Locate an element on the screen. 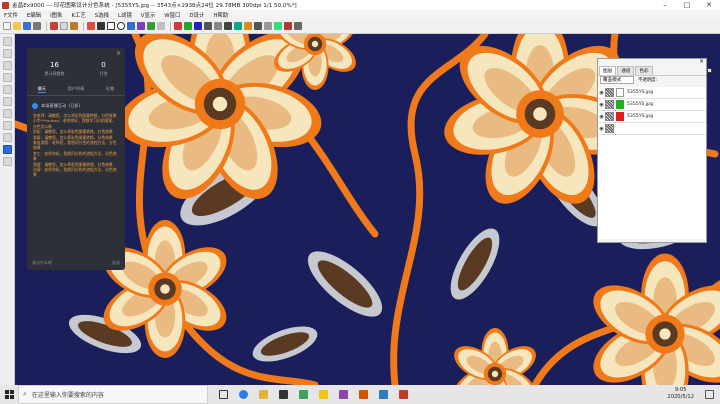 This screenshot has width=720, height=404. text-tool-icon is located at coordinates (7, 113).